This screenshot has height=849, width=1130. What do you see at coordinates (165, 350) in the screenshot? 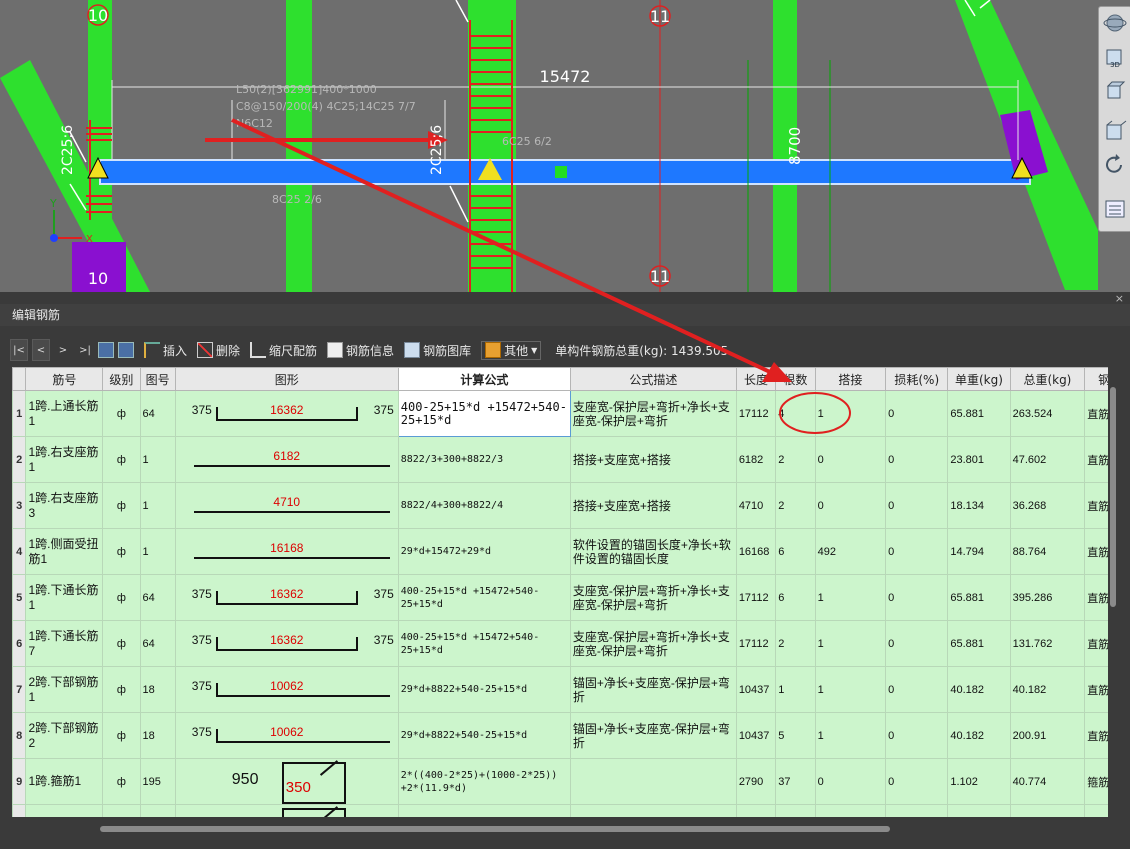
I see `insert-button: 插入` at bounding box center [165, 350].